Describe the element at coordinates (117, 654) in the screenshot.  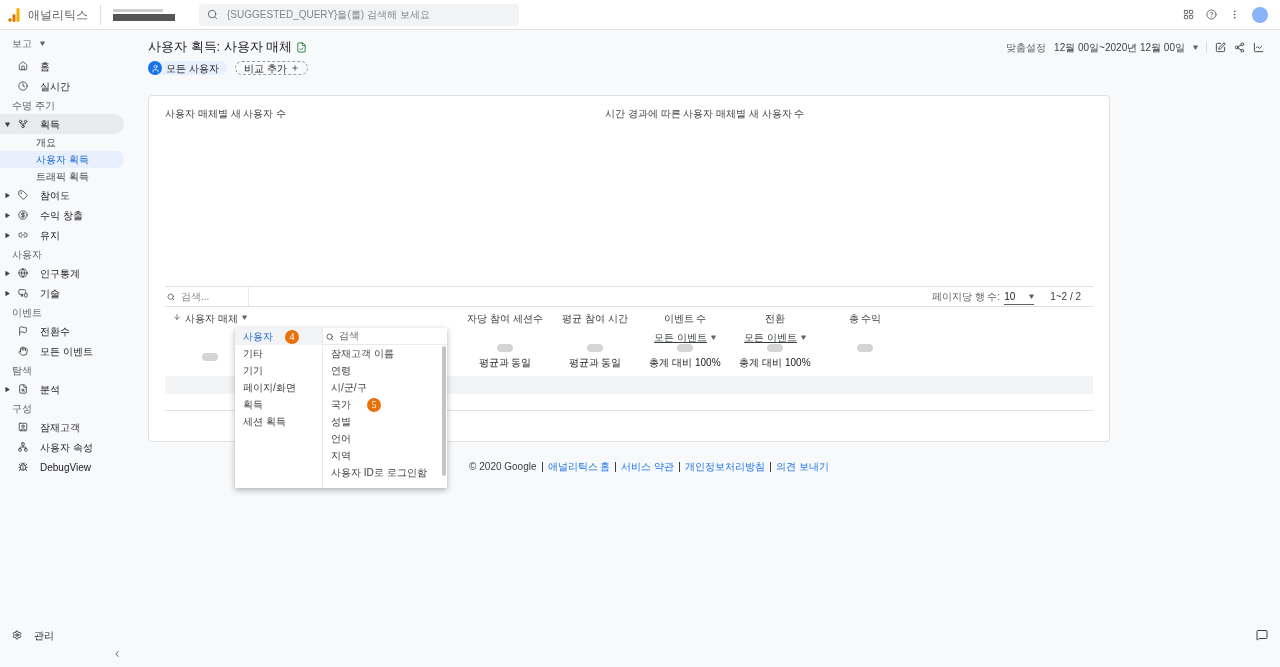
I see `collapse-icon` at that location.